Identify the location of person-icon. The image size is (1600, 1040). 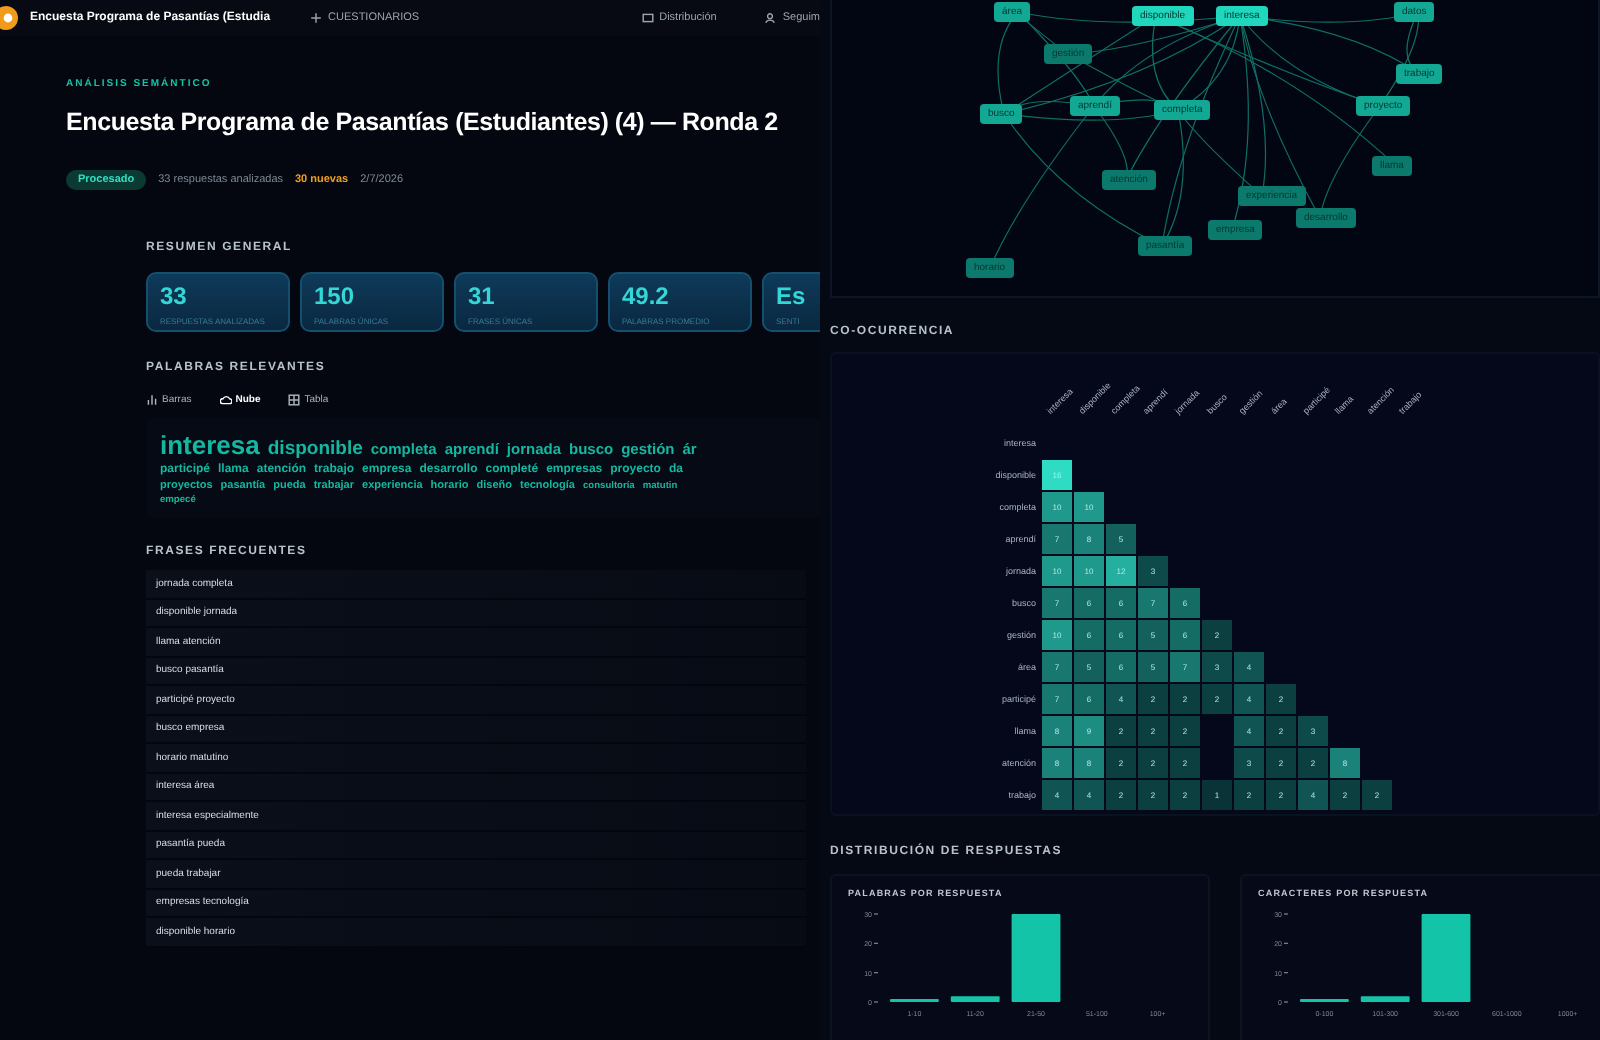
(770, 18).